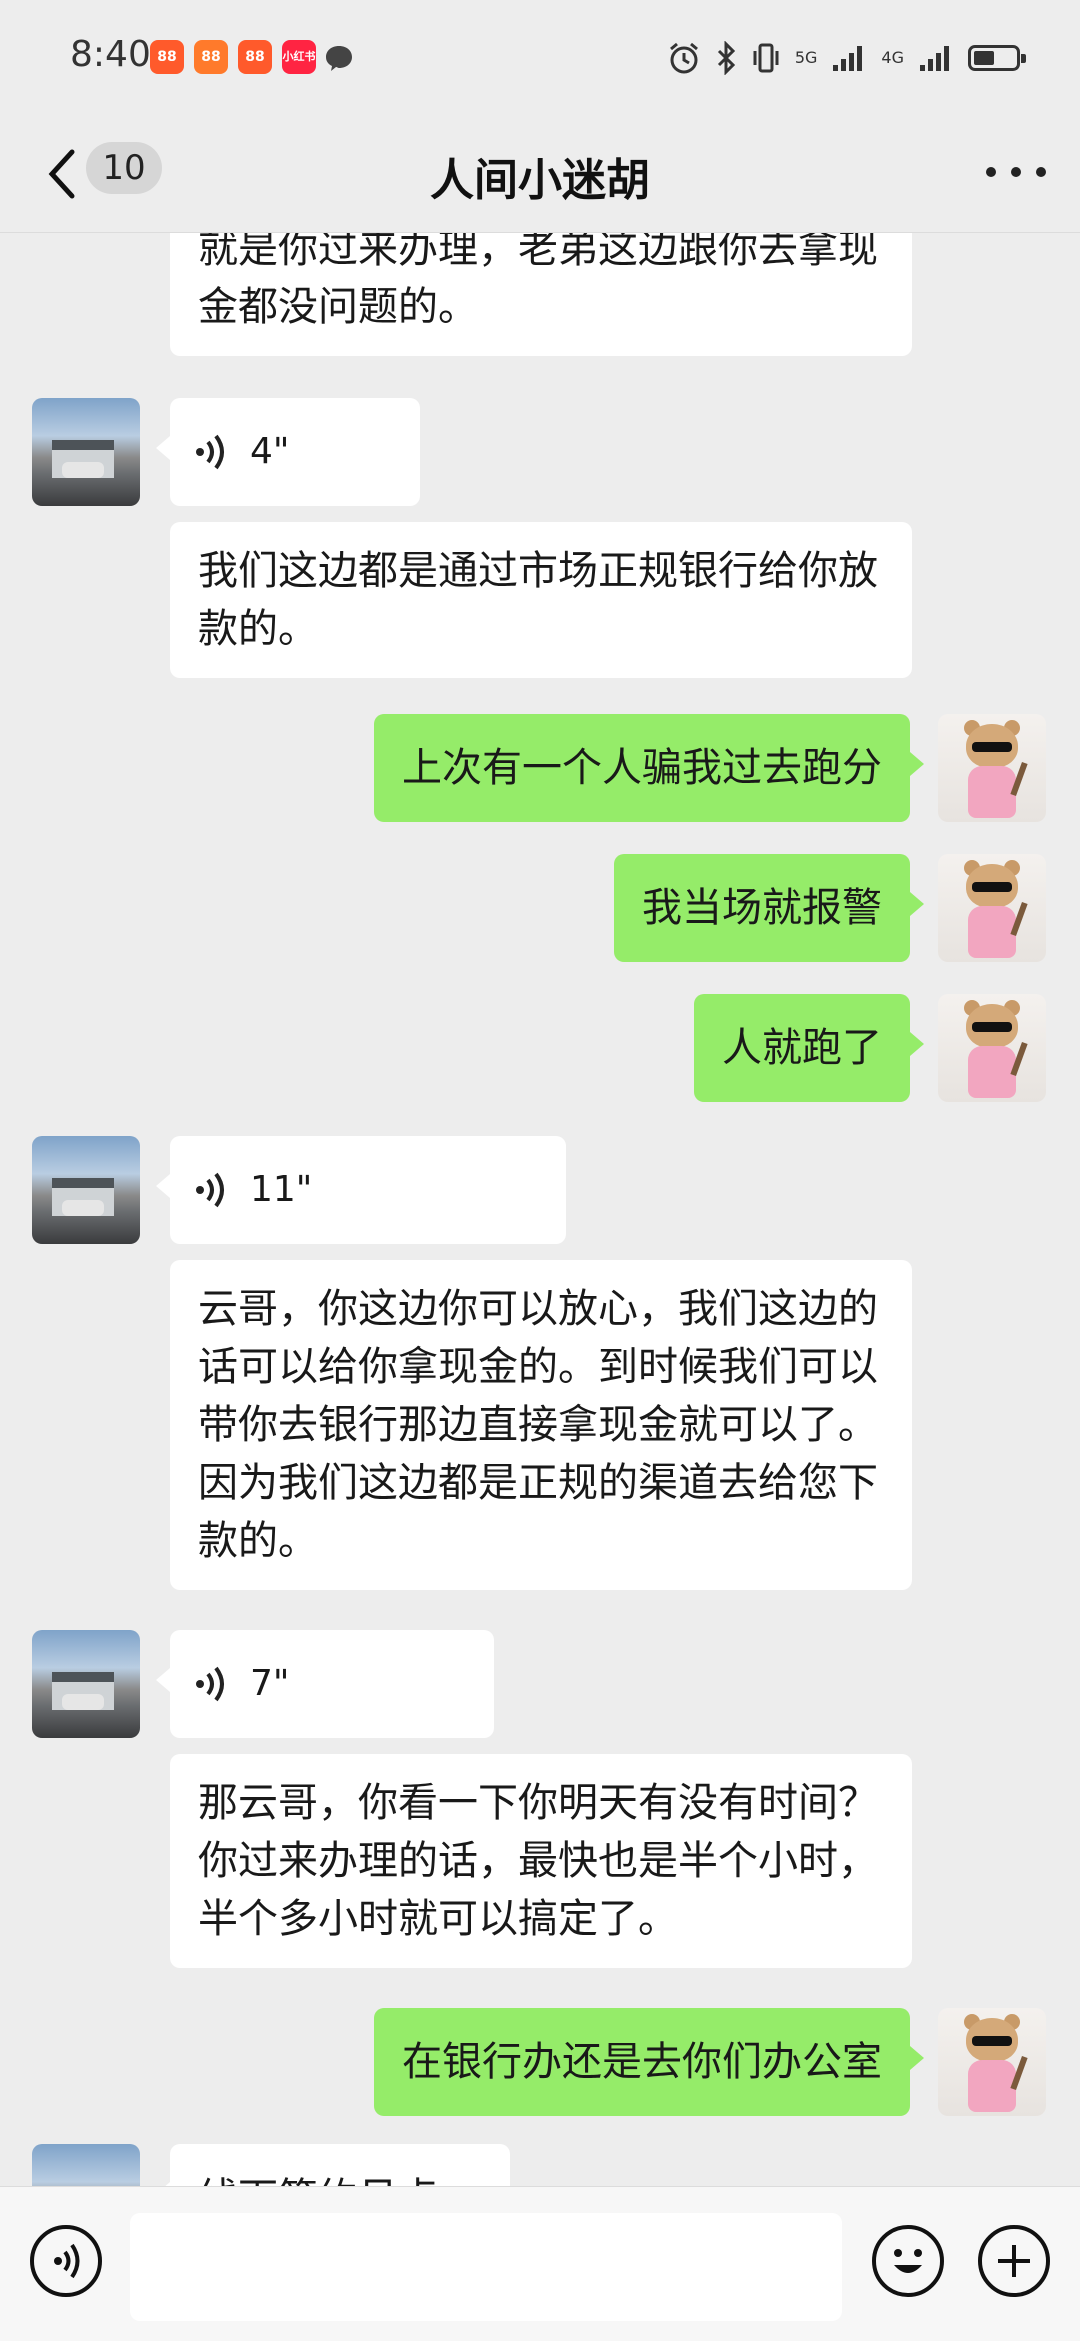 This screenshot has height=2341, width=1080. I want to click on plus-icon, so click(1014, 2261).